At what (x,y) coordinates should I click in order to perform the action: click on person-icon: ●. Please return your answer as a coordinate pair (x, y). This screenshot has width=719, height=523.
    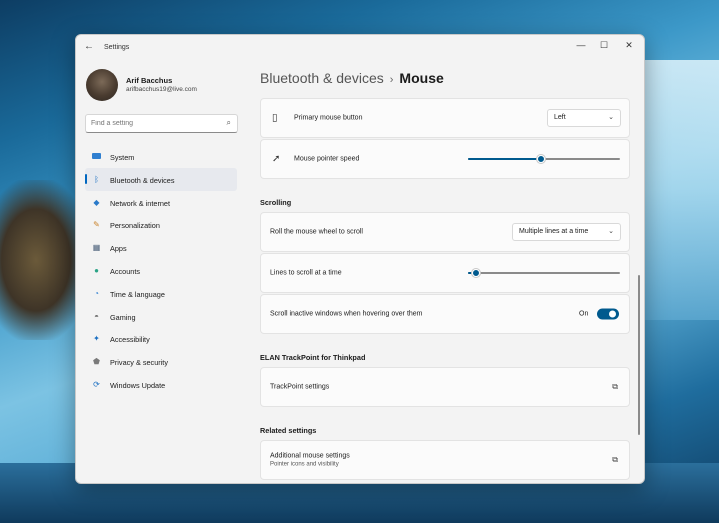
    Looking at the image, I should click on (96, 270).